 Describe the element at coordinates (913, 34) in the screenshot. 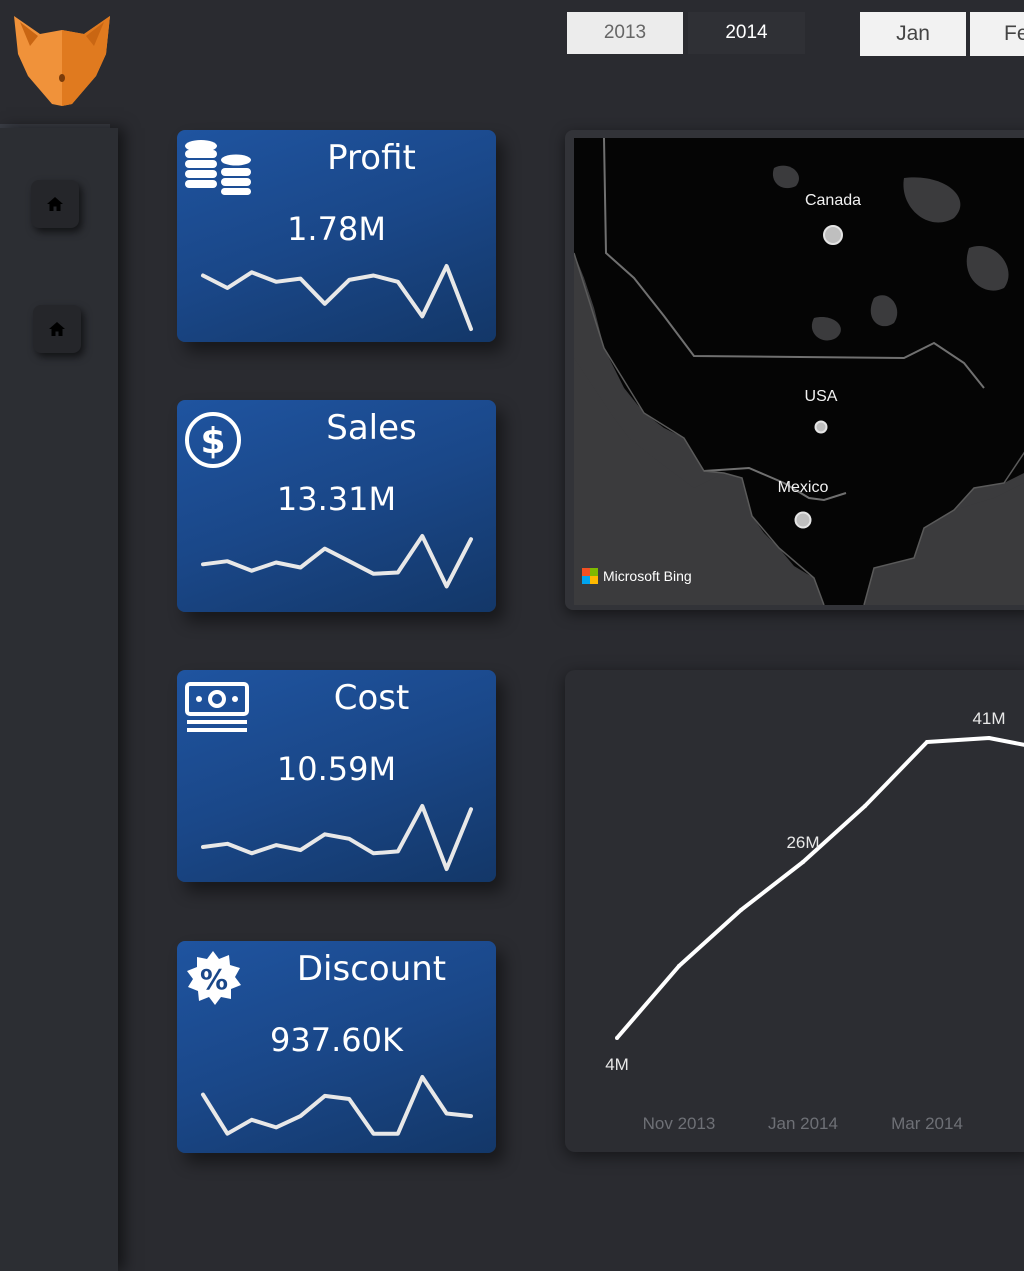

I see `month-option-jan: Jan` at that location.